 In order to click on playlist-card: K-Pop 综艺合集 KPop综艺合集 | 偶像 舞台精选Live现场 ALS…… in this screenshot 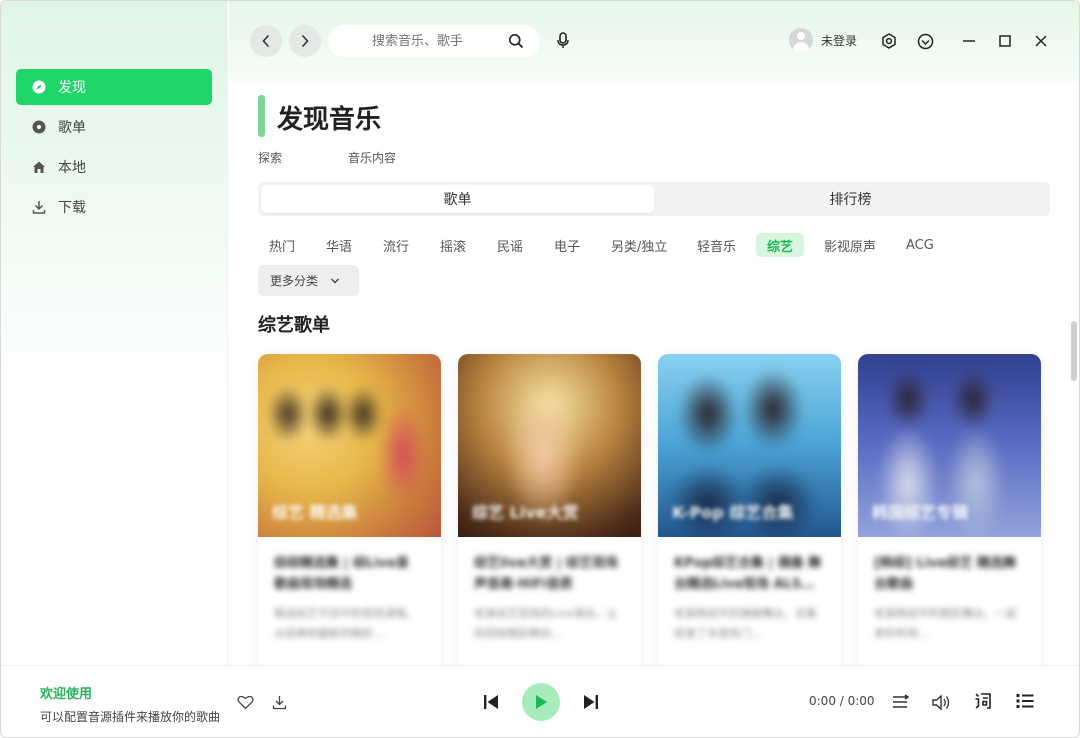, I will do `click(749, 509)`.